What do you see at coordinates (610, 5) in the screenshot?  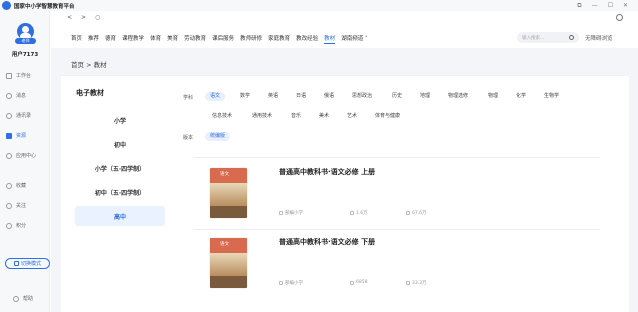 I see `maximize-icon: ☐` at bounding box center [610, 5].